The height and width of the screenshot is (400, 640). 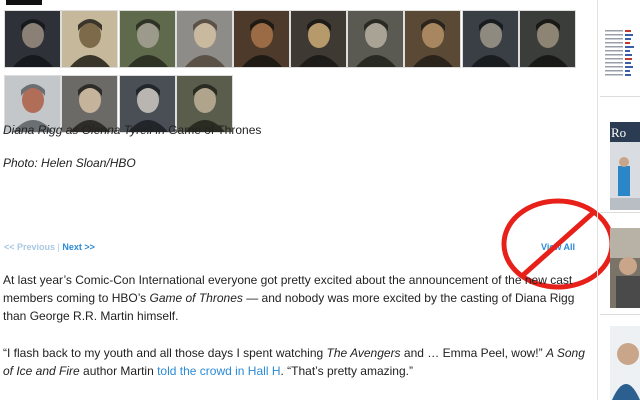 I want to click on next-link: Next >>, so click(x=78, y=247).